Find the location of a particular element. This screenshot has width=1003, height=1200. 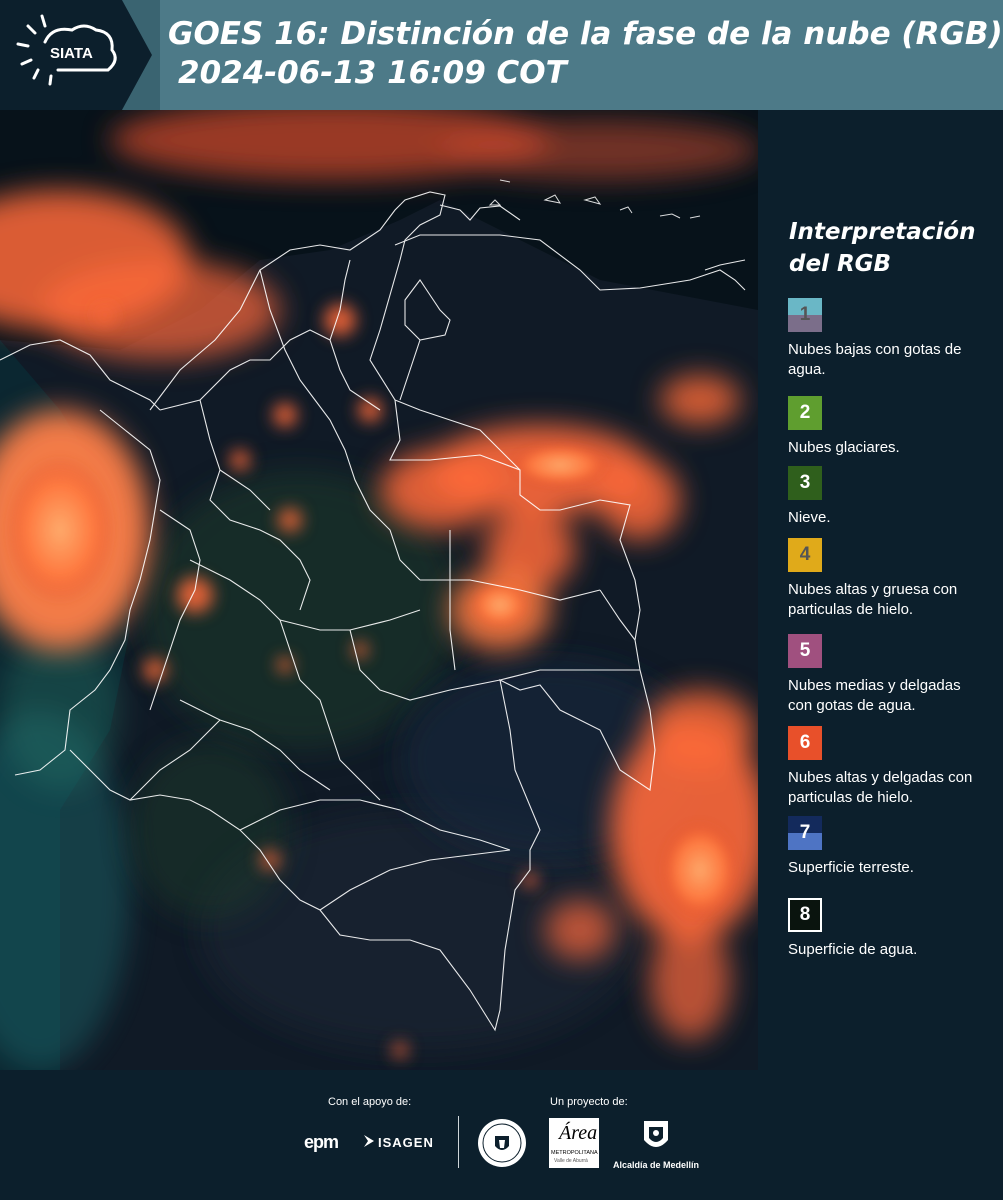

alcaldia-logo: Alcaldía de Medellín is located at coordinates (656, 1165).